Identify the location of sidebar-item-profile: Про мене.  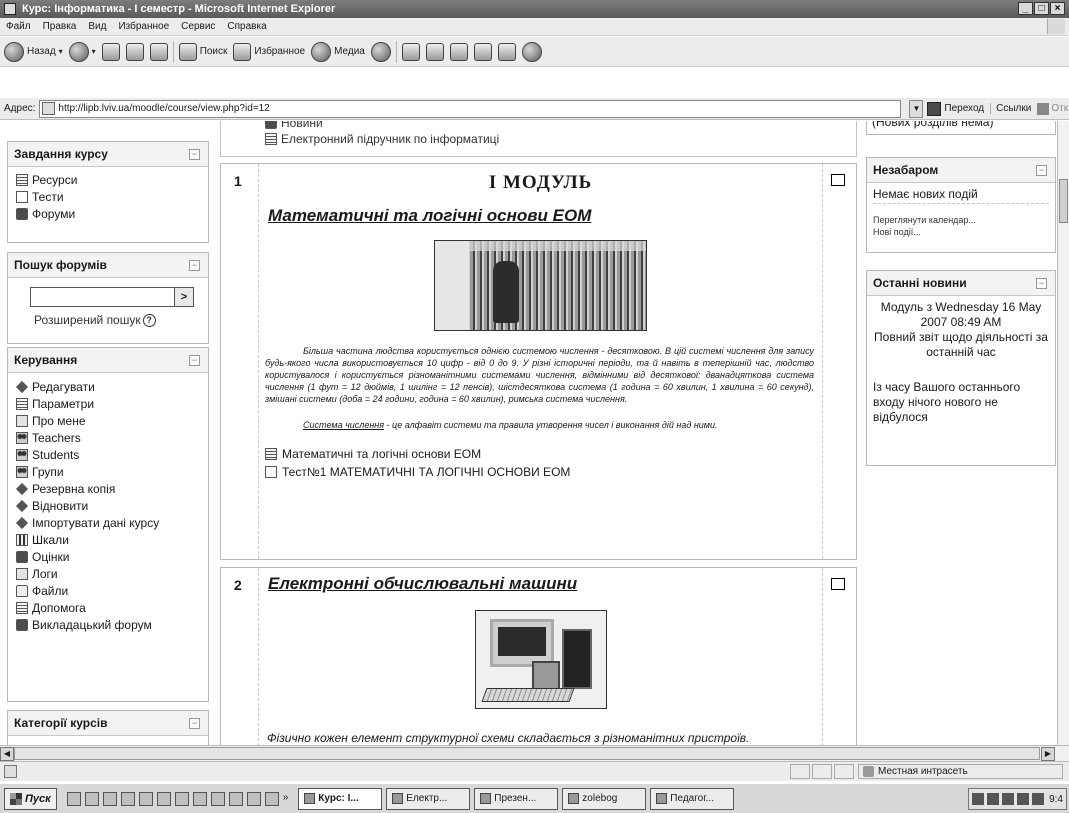
(112, 420).